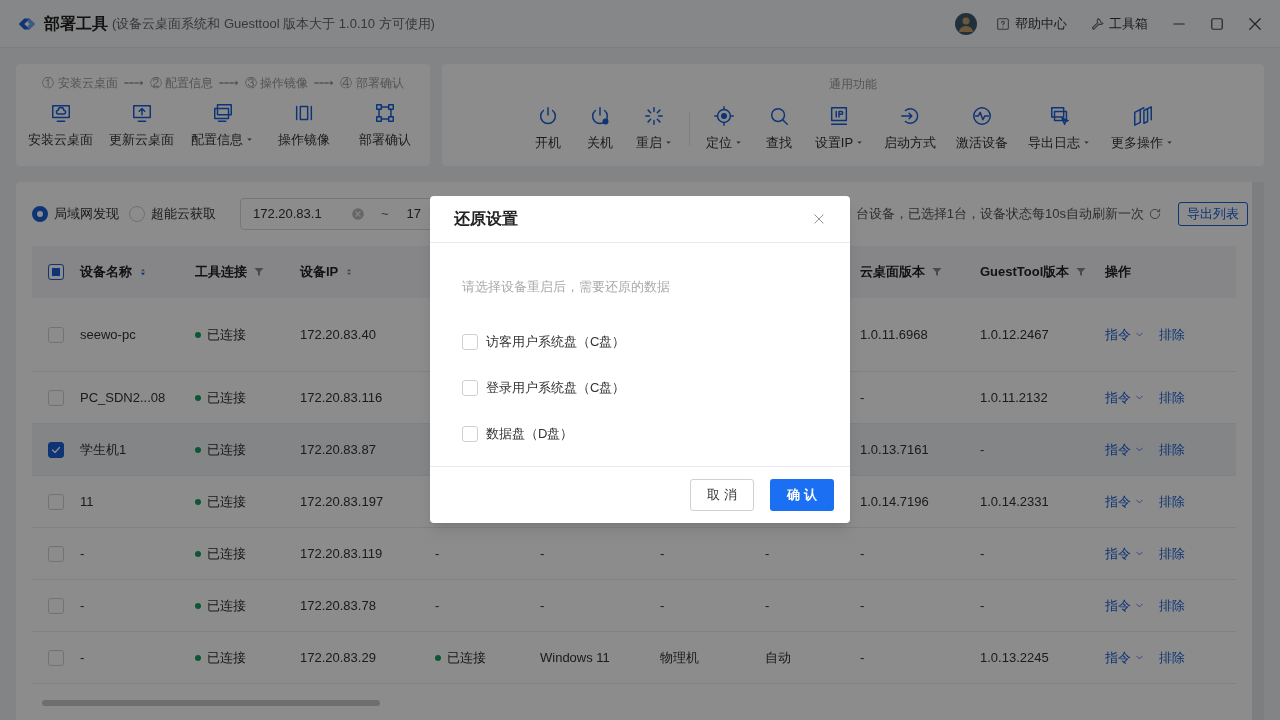 The width and height of the screenshot is (1280, 720). Describe the element at coordinates (1014, 501) in the screenshot. I see `table-cell-text: 1.0.14.2331` at that location.